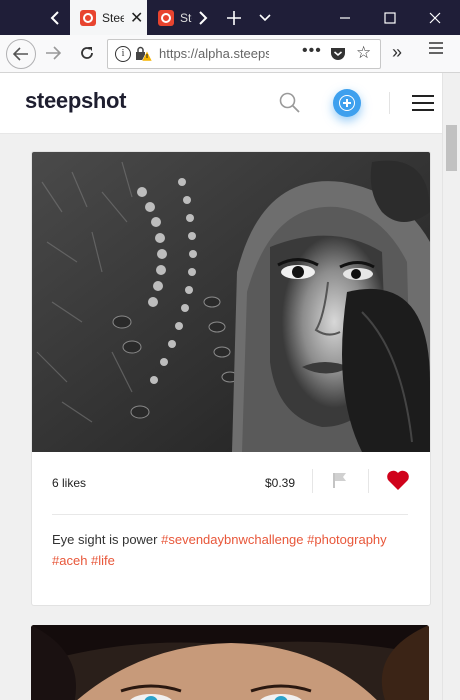 This screenshot has height=700, width=460. I want to click on hashtag-link: #aceh, so click(69, 560).